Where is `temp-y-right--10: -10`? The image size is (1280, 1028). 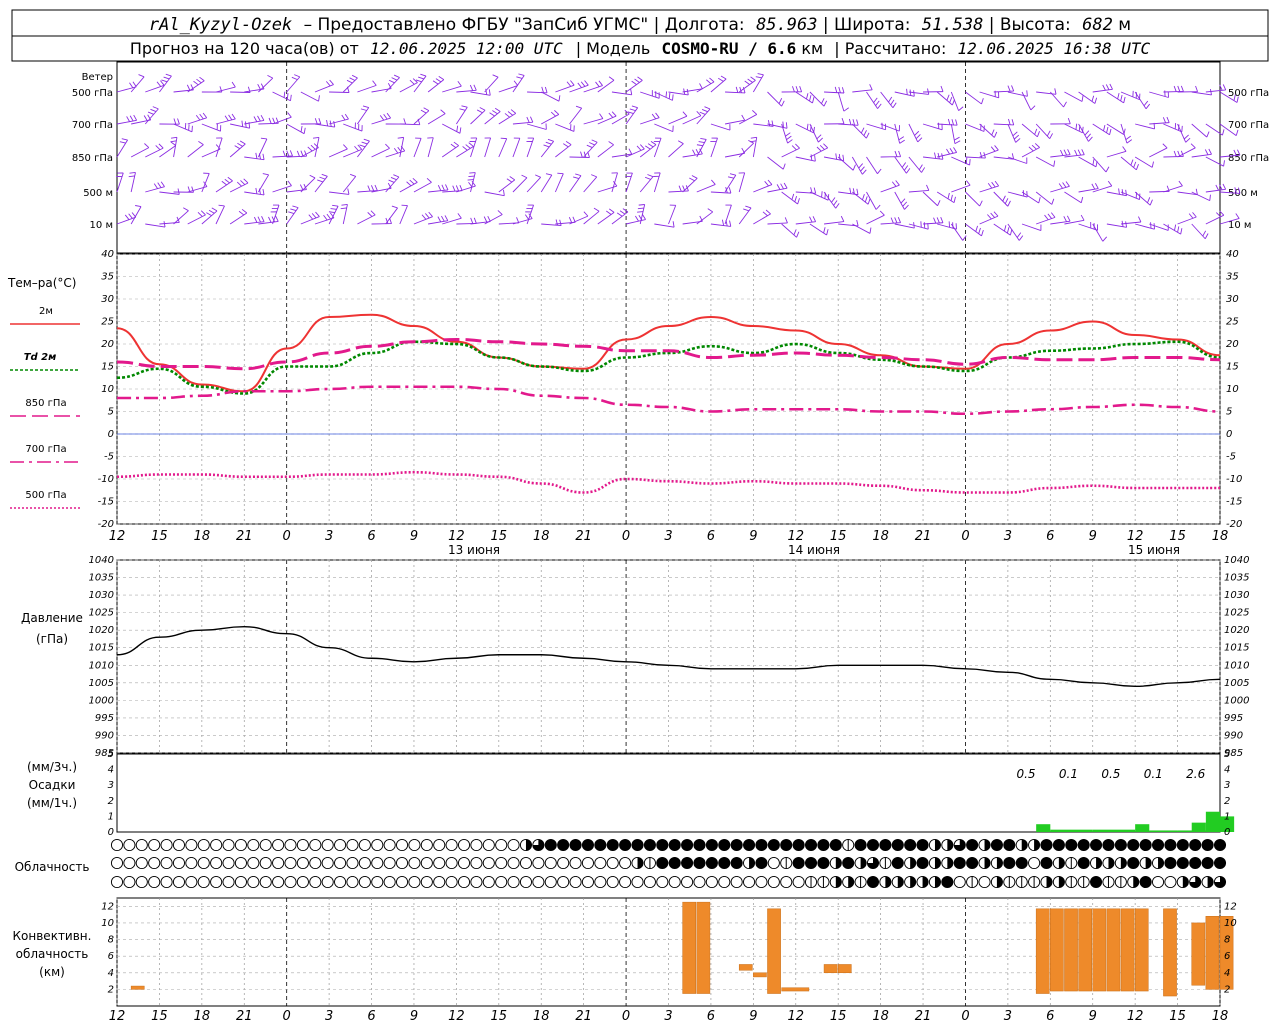
temp-y-right--10: -10 is located at coordinates (1234, 479).